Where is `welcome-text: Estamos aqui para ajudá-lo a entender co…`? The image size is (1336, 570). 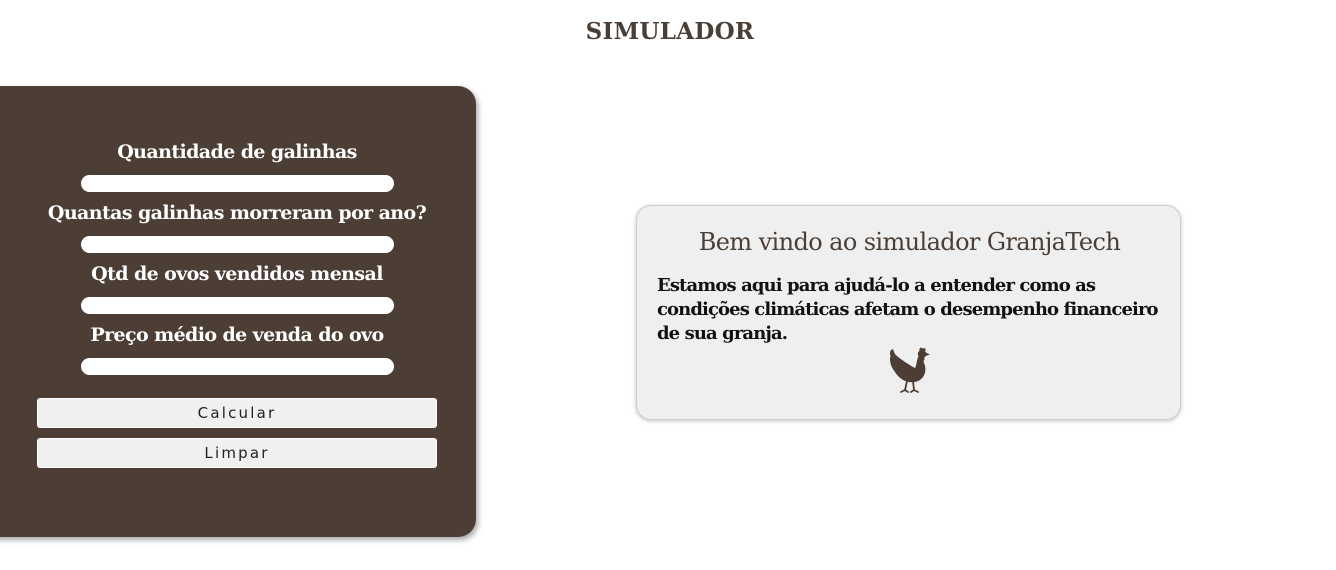
welcome-text: Estamos aqui para ajudá-lo a entender co… is located at coordinates (908, 309).